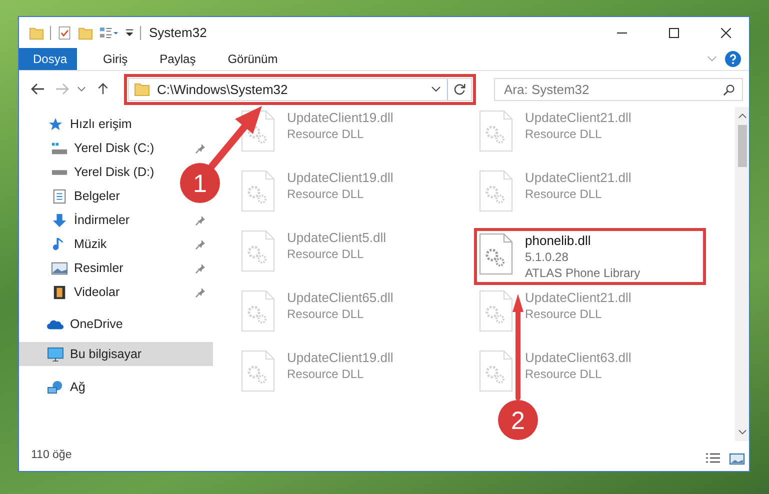 The height and width of the screenshot is (494, 769). Describe the element at coordinates (578, 357) in the screenshot. I see `file-name: UpdateClient63.dll` at that location.